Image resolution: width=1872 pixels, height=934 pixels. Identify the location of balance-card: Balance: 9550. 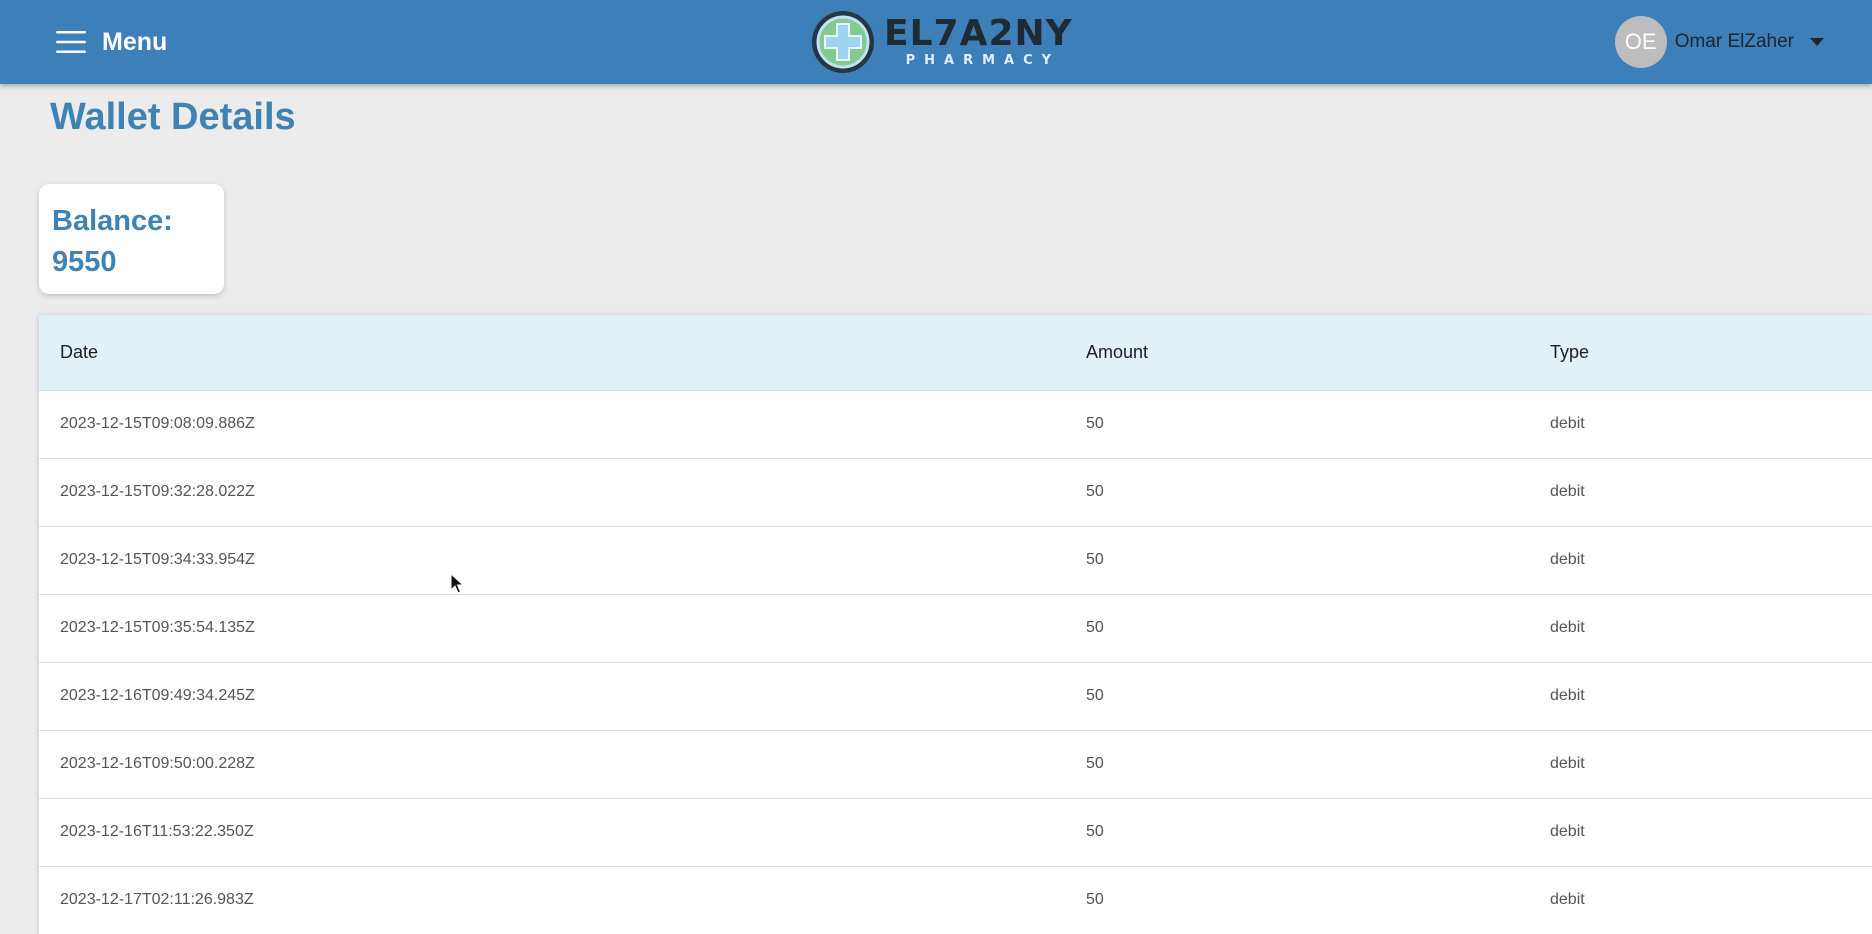
(131, 239).